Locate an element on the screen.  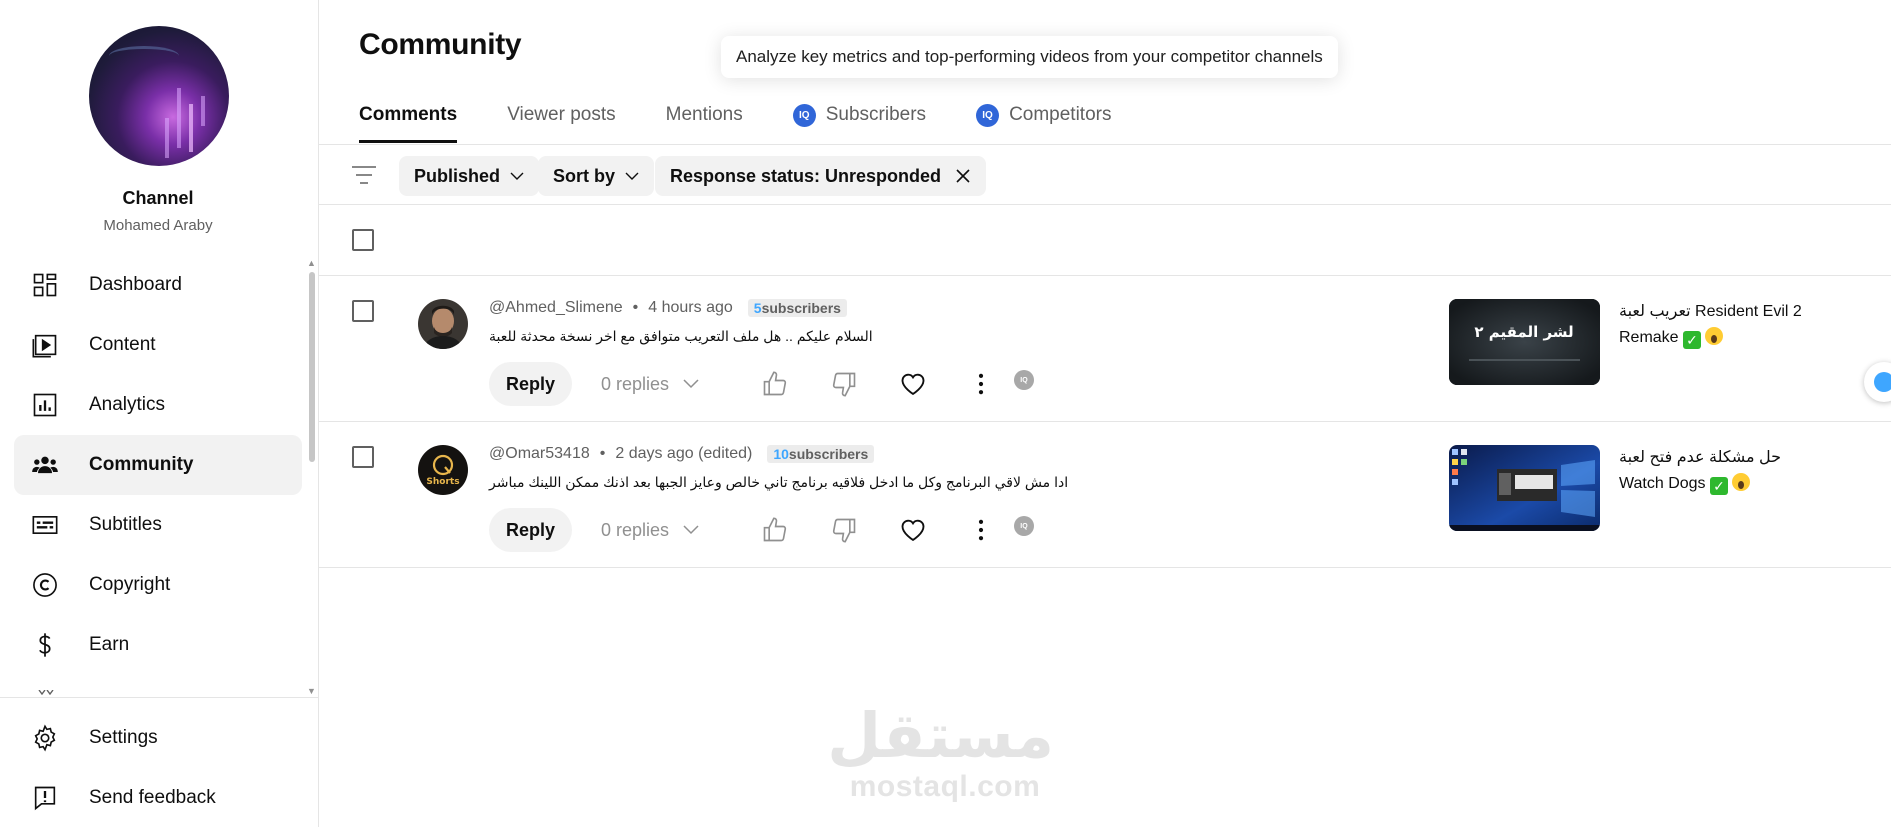
sidebar-item-subtitles: Subtitles is located at coordinates (158, 525).